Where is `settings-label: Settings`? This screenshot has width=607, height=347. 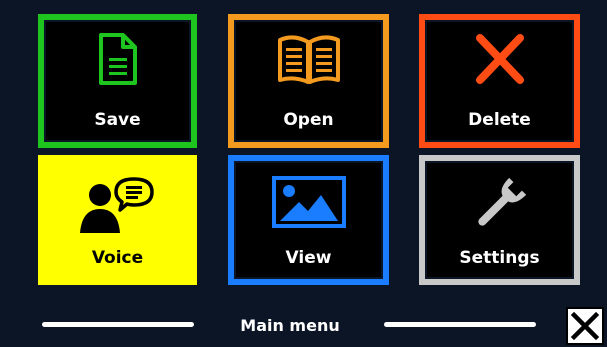
settings-label: Settings is located at coordinates (499, 258).